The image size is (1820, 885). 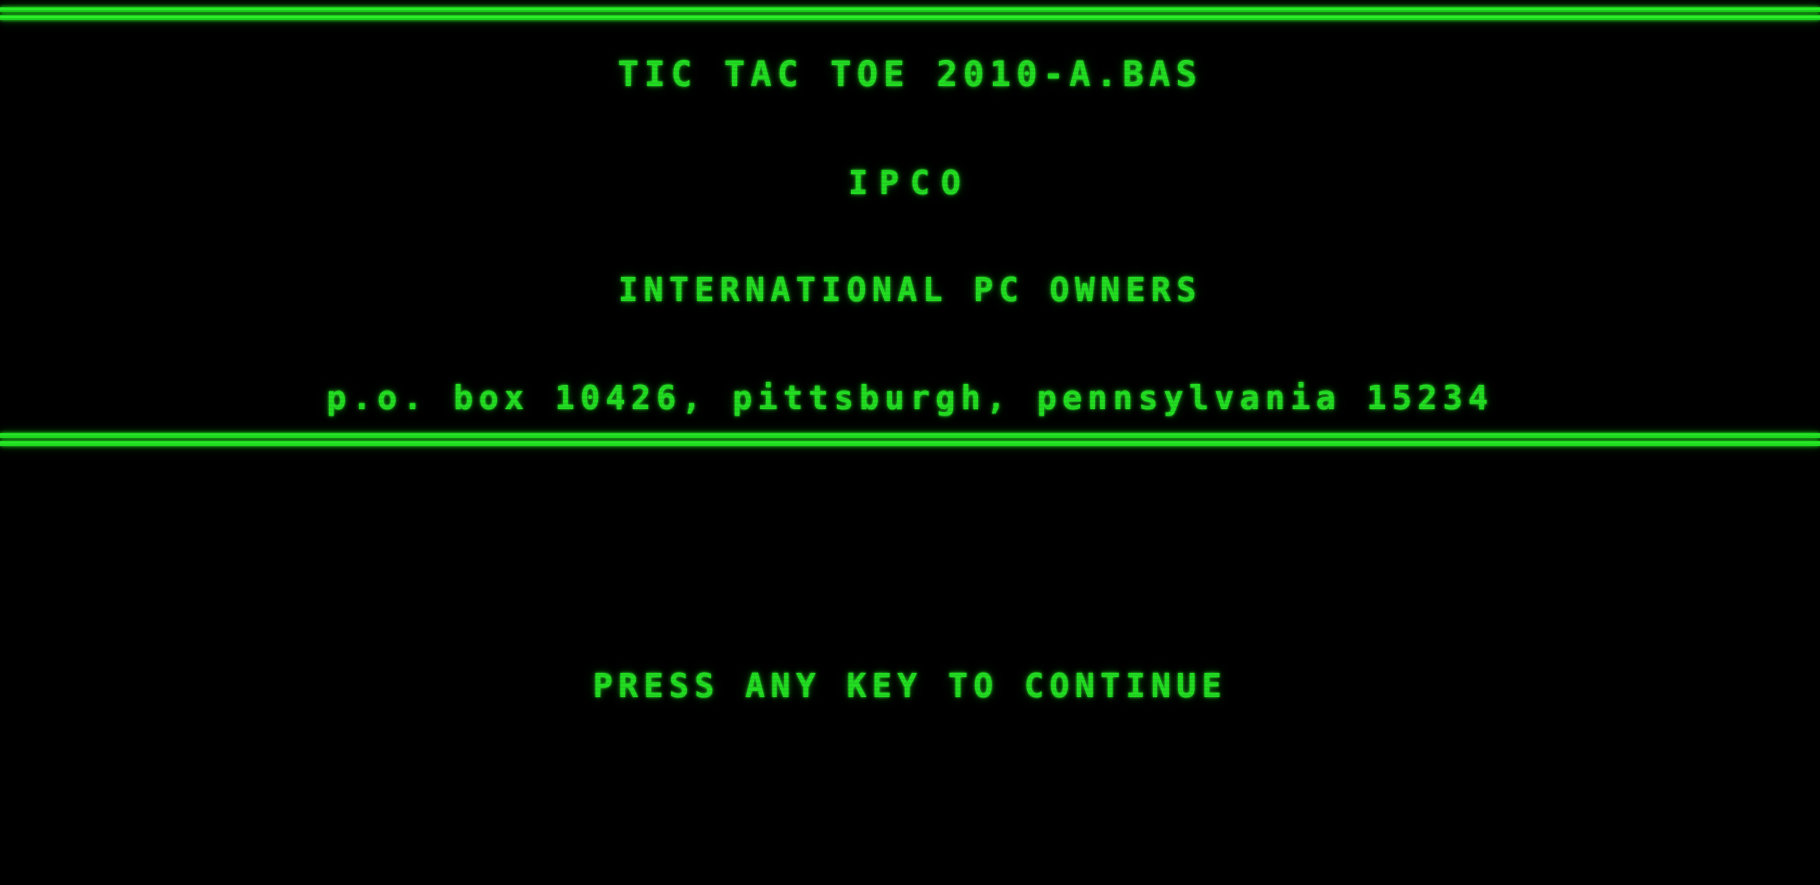 I want to click on bottom-divider-rule, so click(x=910, y=439).